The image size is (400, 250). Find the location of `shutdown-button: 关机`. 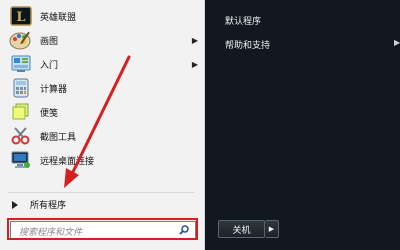

shutdown-button: 关机 is located at coordinates (241, 229).